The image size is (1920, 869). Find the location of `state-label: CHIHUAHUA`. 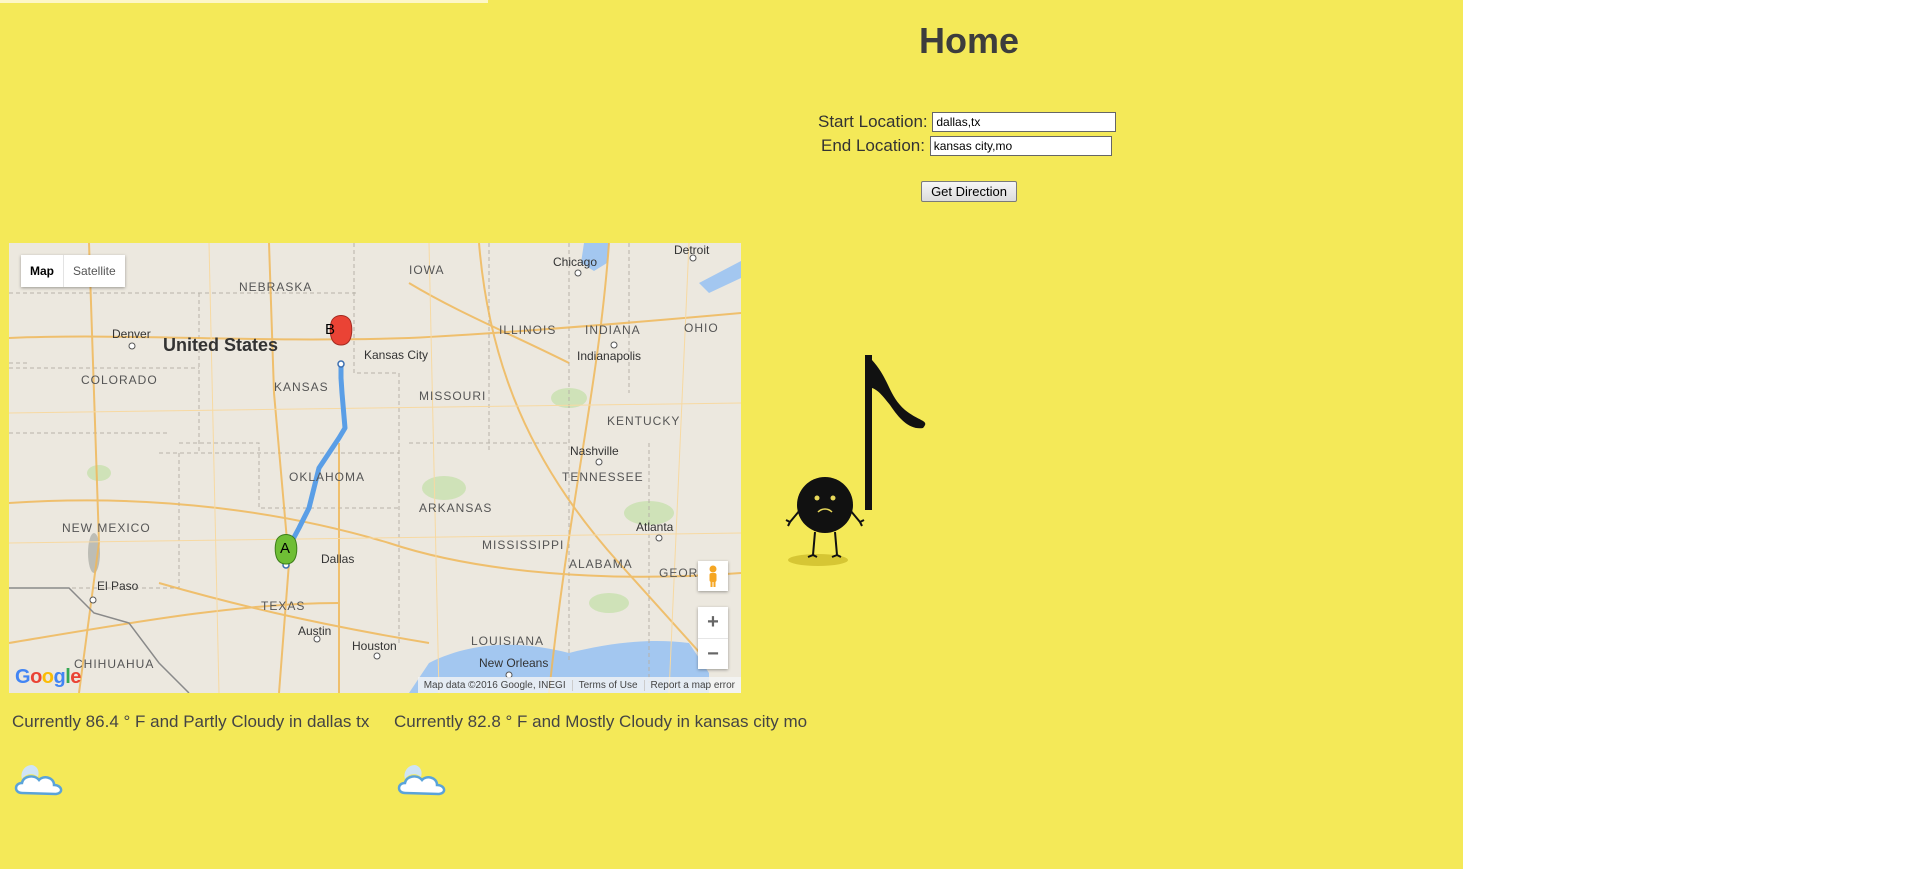

state-label: CHIHUAHUA is located at coordinates (114, 664).